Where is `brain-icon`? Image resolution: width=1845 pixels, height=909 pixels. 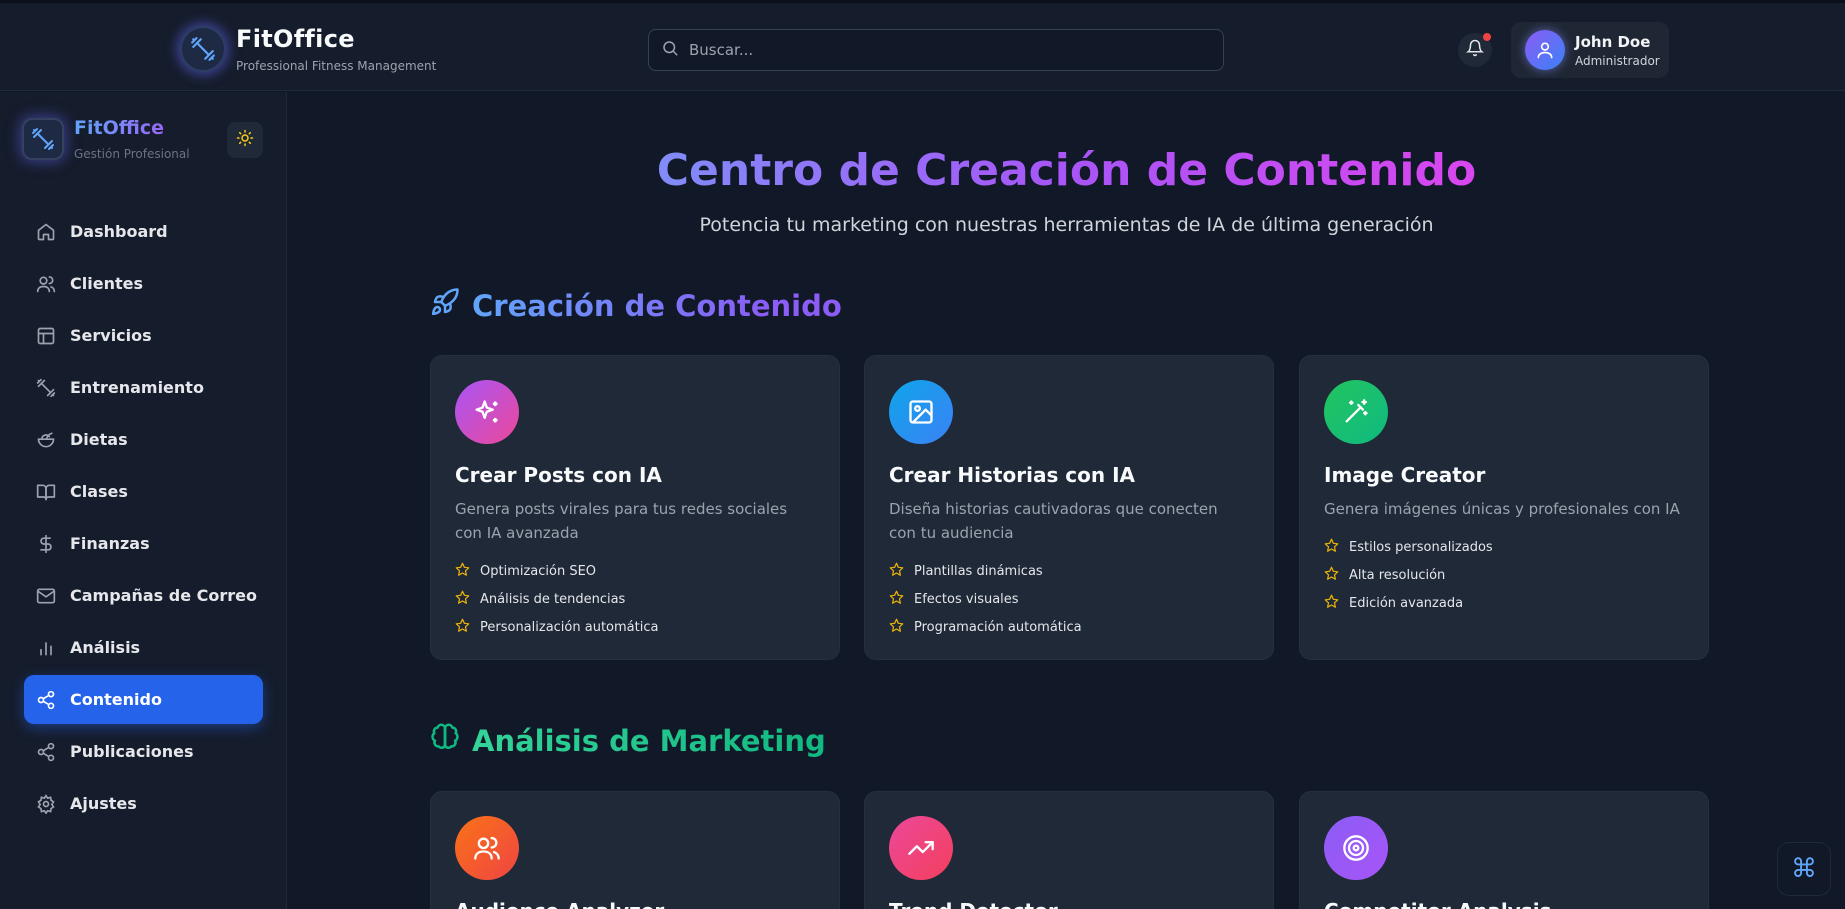 brain-icon is located at coordinates (445, 740).